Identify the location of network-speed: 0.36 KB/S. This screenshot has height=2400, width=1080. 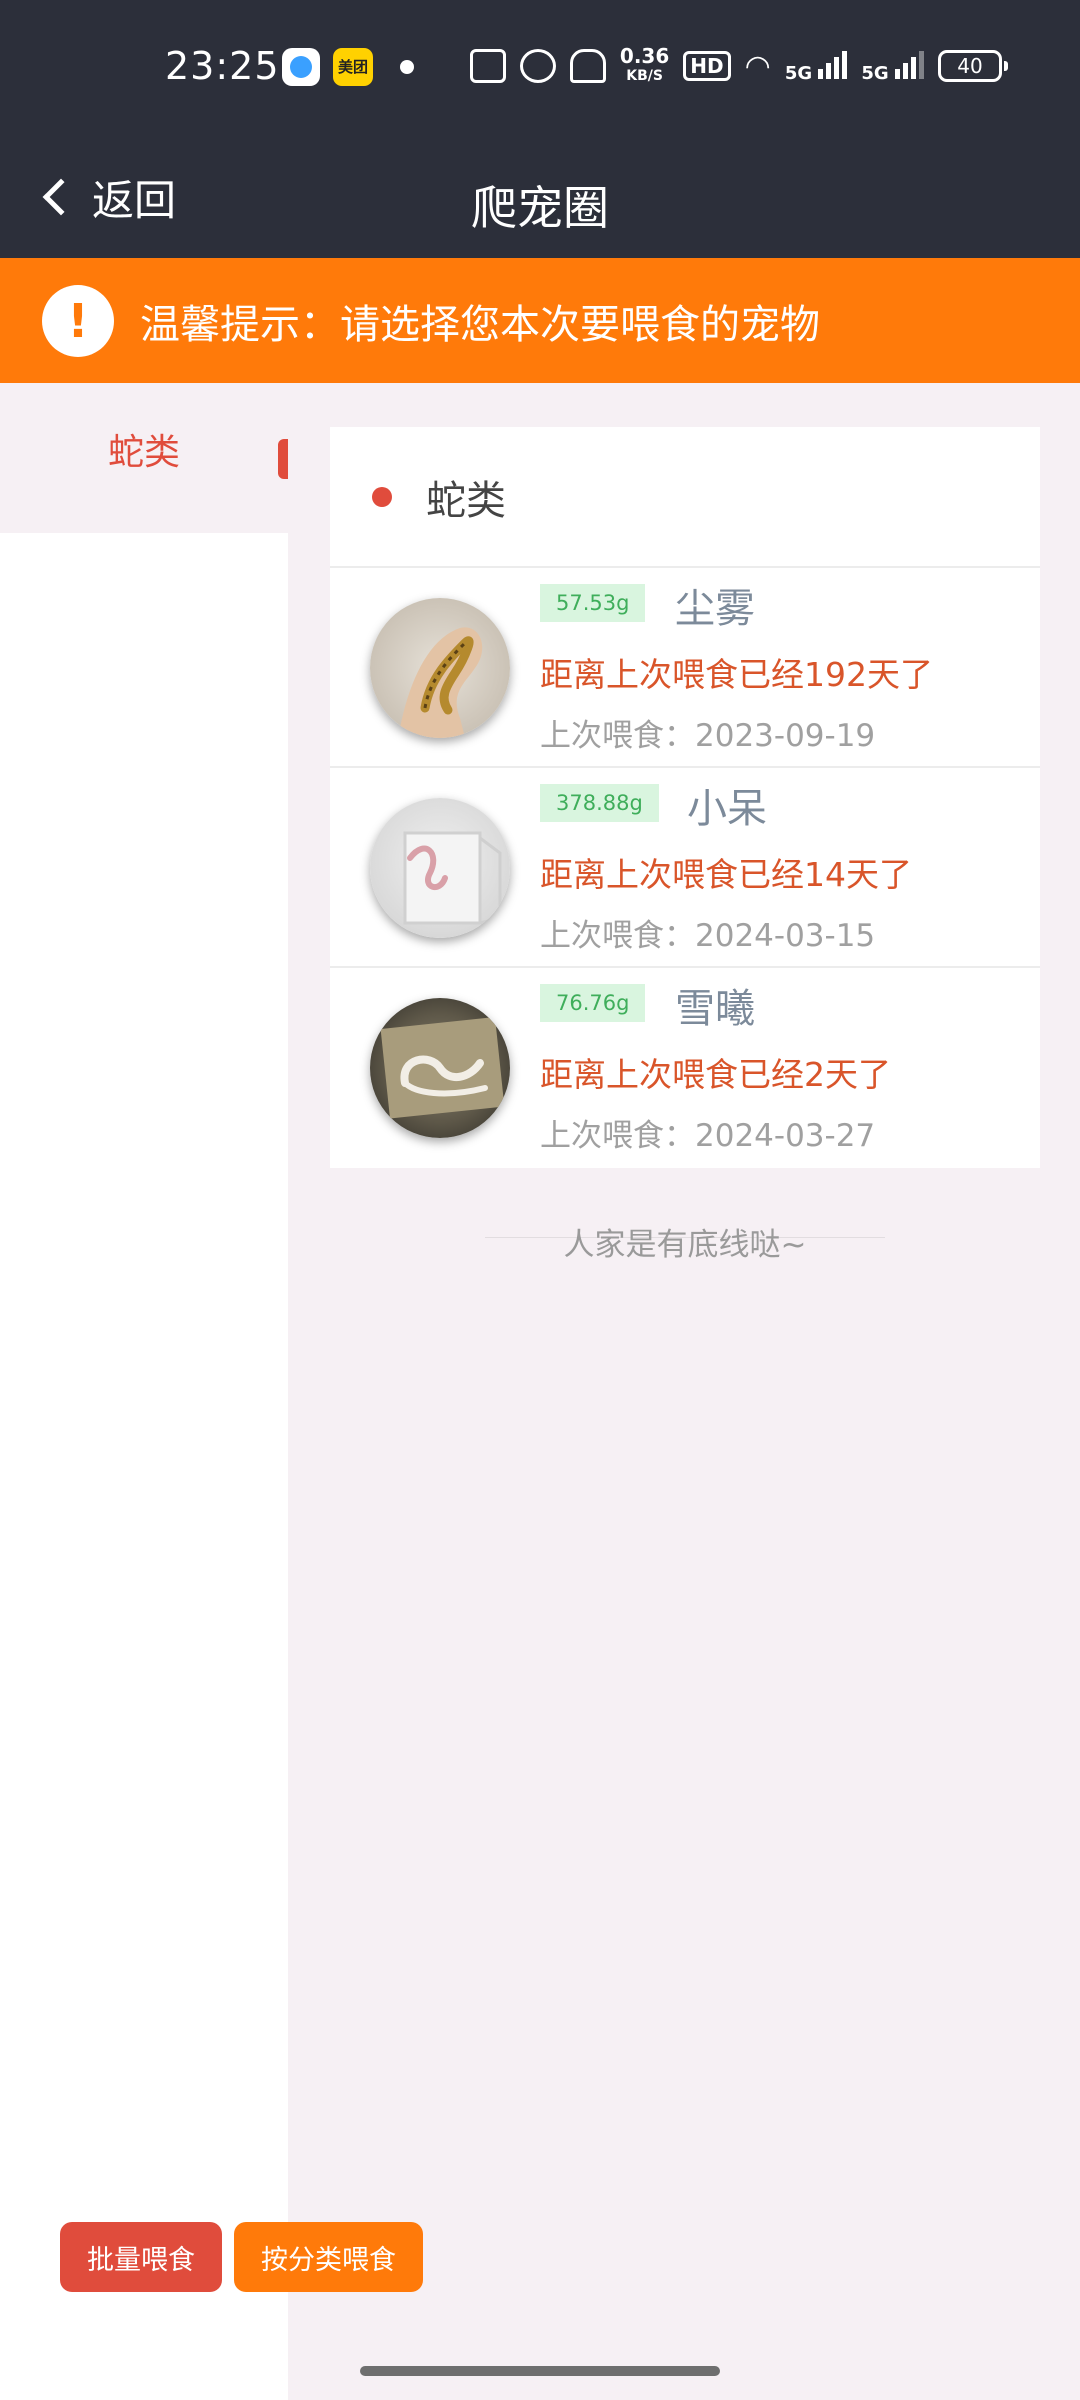
(644, 66).